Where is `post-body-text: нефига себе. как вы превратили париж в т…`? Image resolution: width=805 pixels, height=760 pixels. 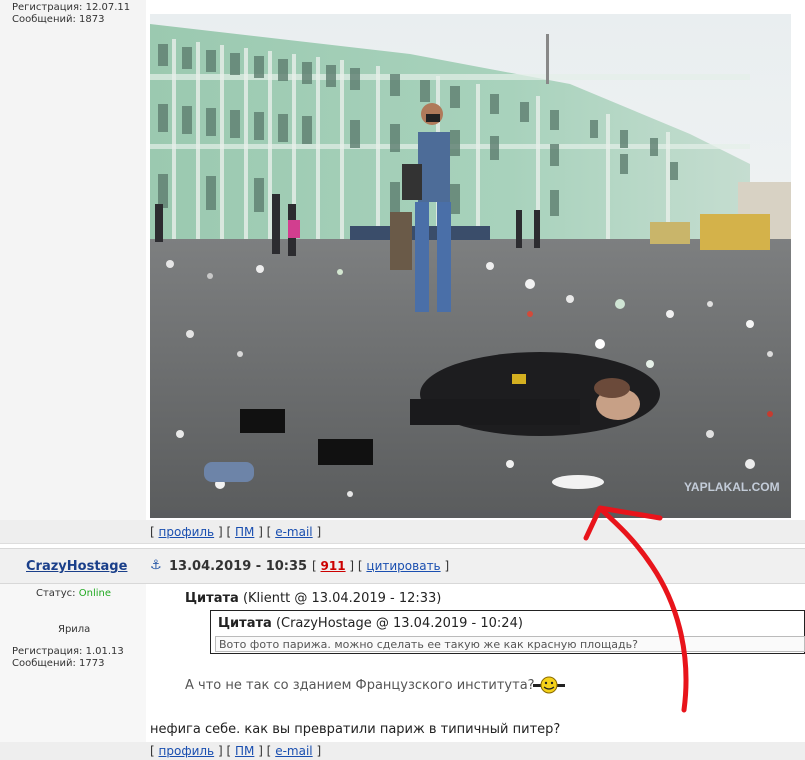 post-body-text: нефига себе. как вы превратили париж в т… is located at coordinates (355, 729).